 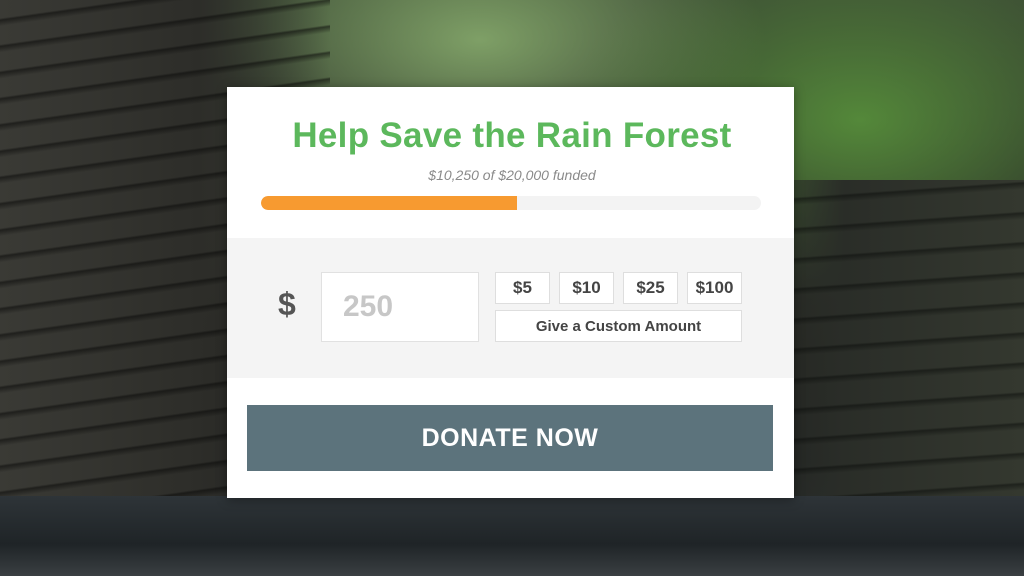 I want to click on amount-panel, so click(x=510, y=308).